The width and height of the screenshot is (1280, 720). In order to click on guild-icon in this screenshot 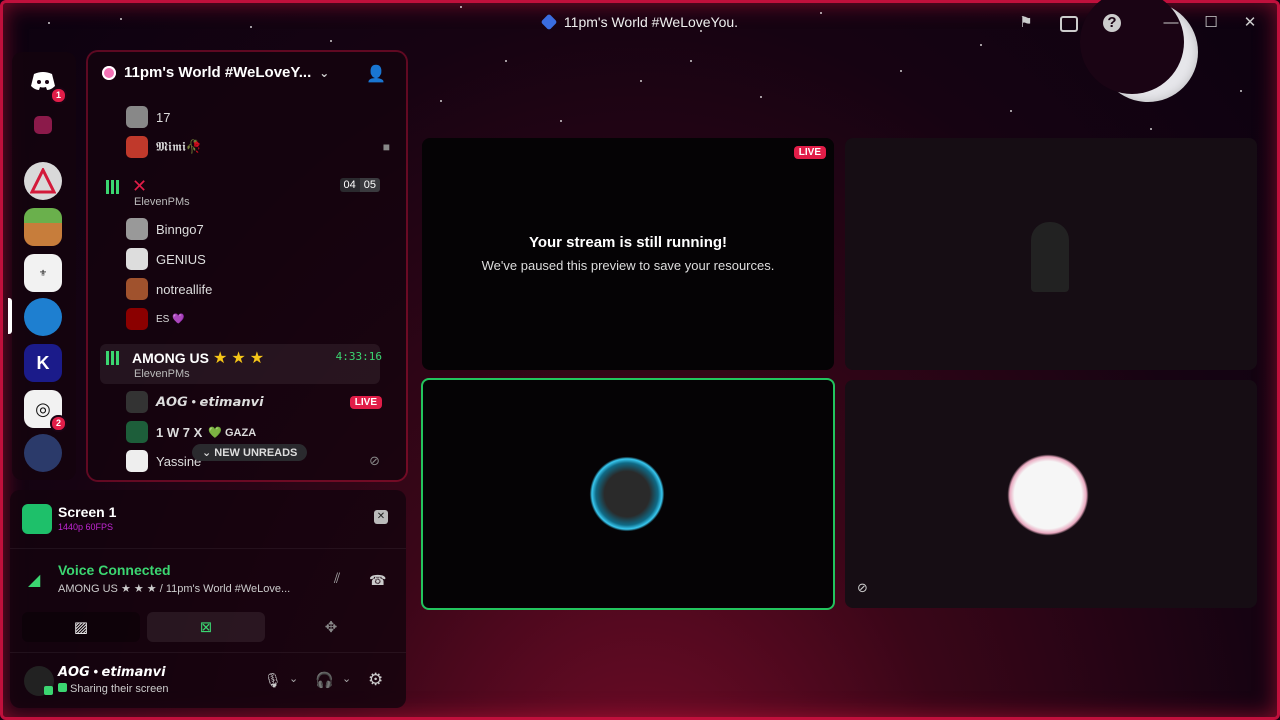, I will do `click(109, 72)`.